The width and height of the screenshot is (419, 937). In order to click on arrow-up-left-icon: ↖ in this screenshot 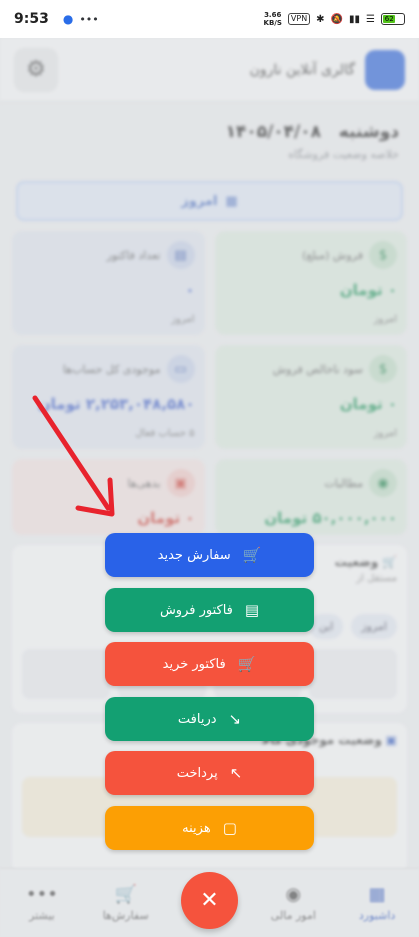, I will do `click(236, 773)`.